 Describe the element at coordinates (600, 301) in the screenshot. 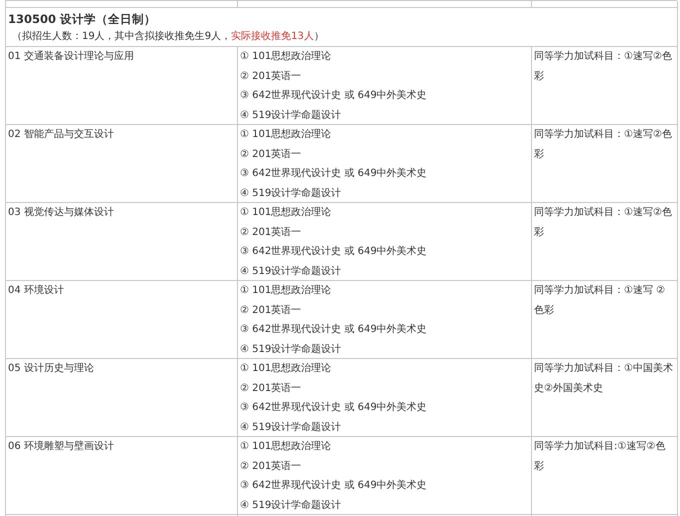

I see `extra-exam-subjects: 同等学力加试科目：①速写 ②色彩` at that location.